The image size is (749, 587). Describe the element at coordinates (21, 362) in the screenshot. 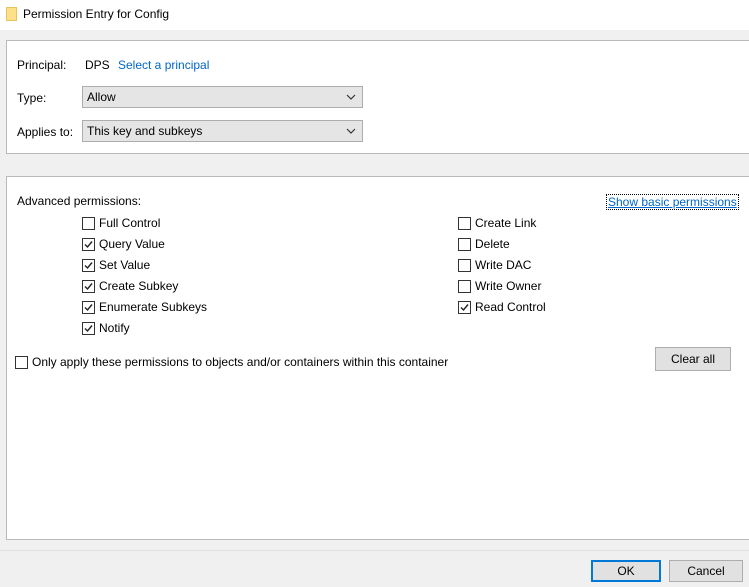

I see `only-apply-checkbox` at that location.